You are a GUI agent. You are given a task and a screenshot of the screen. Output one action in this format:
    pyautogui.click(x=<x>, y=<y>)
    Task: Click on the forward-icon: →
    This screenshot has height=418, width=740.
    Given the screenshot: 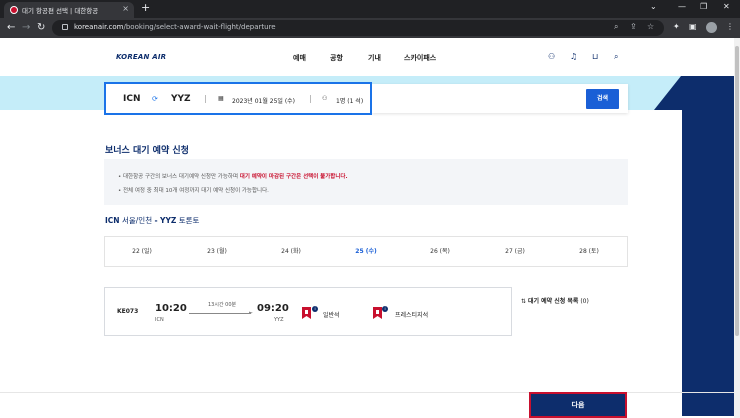 What is the action you would take?
    pyautogui.click(x=26, y=27)
    